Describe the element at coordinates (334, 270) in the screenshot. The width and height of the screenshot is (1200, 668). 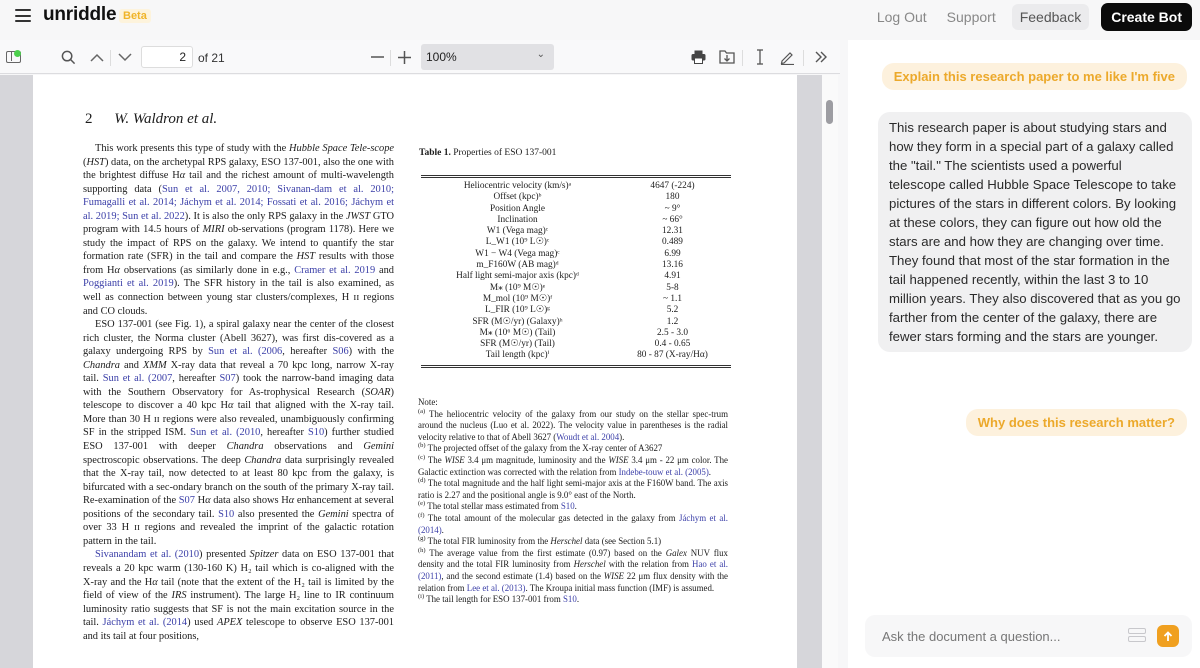
I see `citation-link: Cramer et al. 2019` at that location.